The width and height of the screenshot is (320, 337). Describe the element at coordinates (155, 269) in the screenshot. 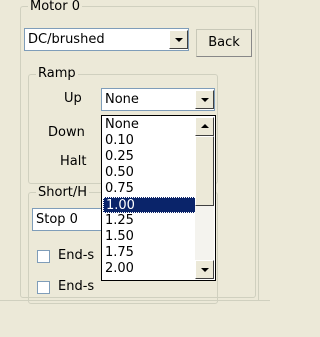

I see `dropdown-option: 2.00` at that location.